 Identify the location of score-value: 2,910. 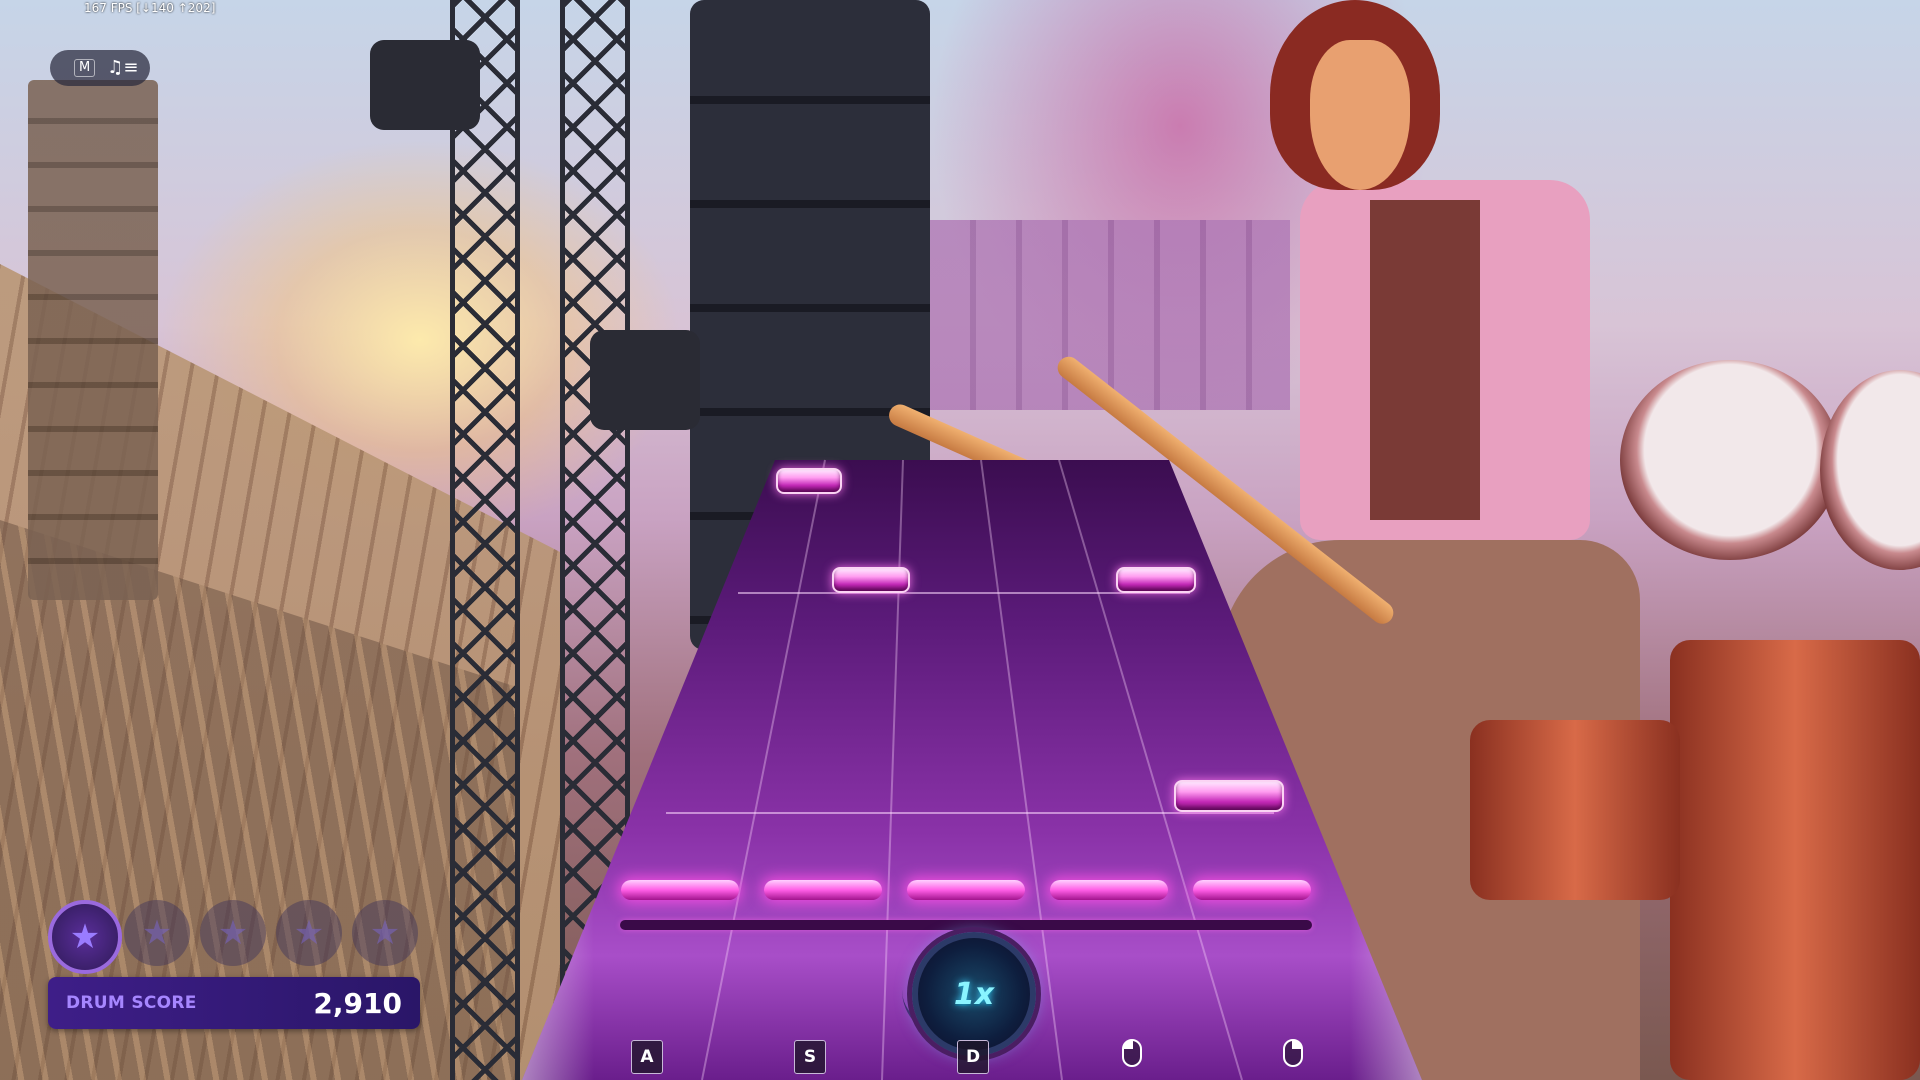
(357, 1003).